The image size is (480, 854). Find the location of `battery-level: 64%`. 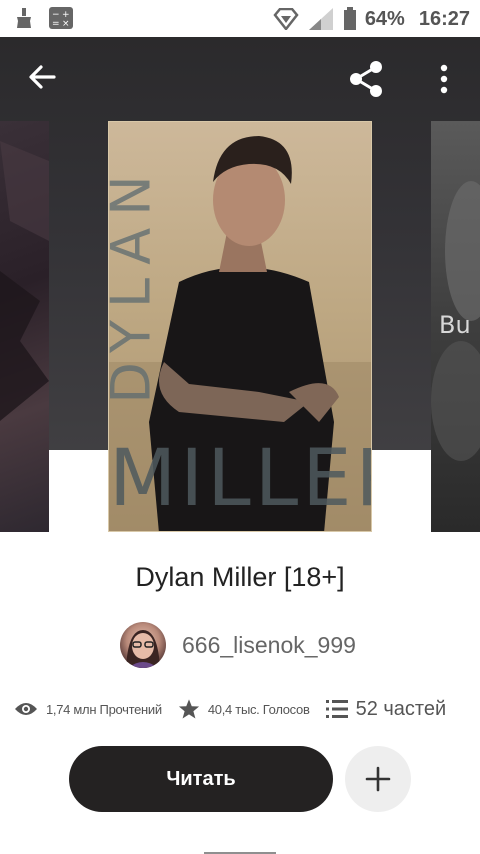

battery-level: 64% is located at coordinates (384, 18).